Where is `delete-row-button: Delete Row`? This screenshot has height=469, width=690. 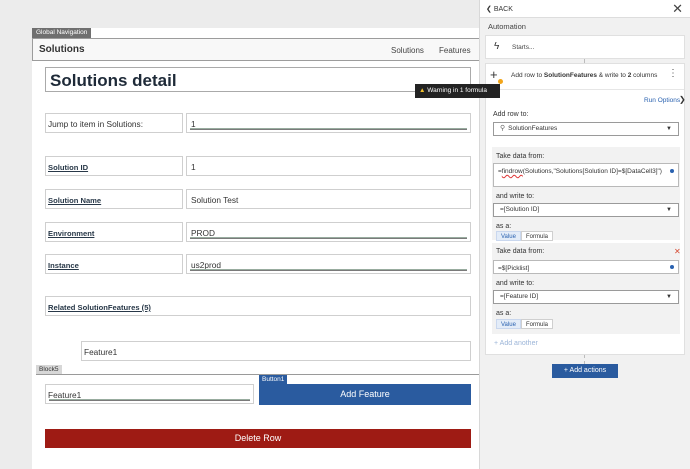 delete-row-button: Delete Row is located at coordinates (258, 438).